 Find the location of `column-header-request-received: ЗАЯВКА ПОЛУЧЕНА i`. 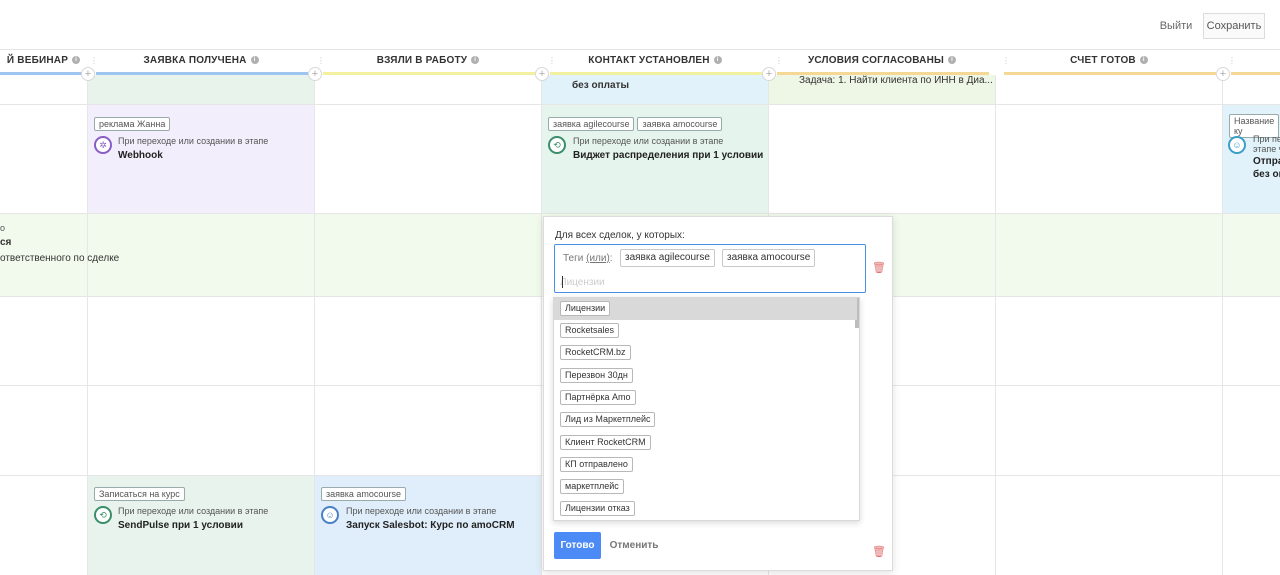

column-header-request-received: ЗАЯВКА ПОЛУЧЕНА i is located at coordinates (201, 62).